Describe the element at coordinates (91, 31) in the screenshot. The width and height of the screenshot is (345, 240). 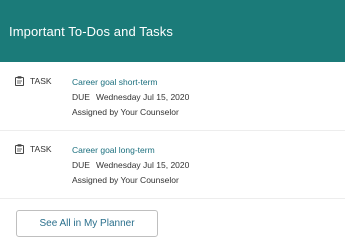
I see `card-title: Important To-Dos and Tasks` at that location.